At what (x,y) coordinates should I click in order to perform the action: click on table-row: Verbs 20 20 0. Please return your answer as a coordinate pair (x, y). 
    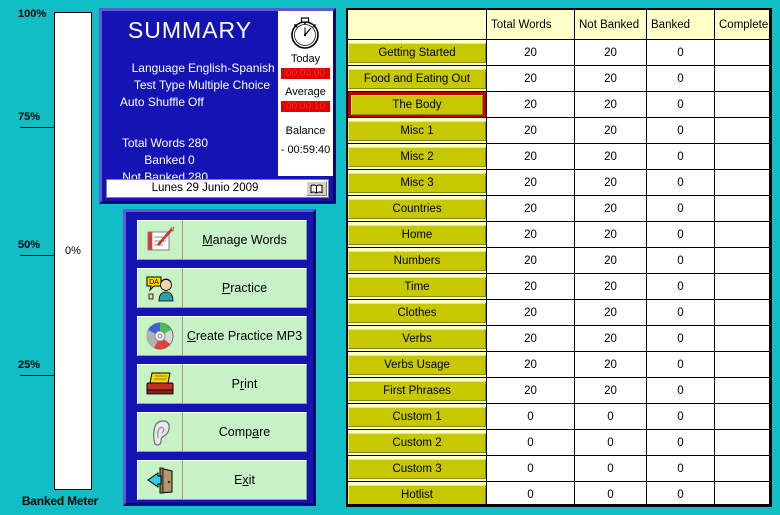
    Looking at the image, I should click on (558, 338).